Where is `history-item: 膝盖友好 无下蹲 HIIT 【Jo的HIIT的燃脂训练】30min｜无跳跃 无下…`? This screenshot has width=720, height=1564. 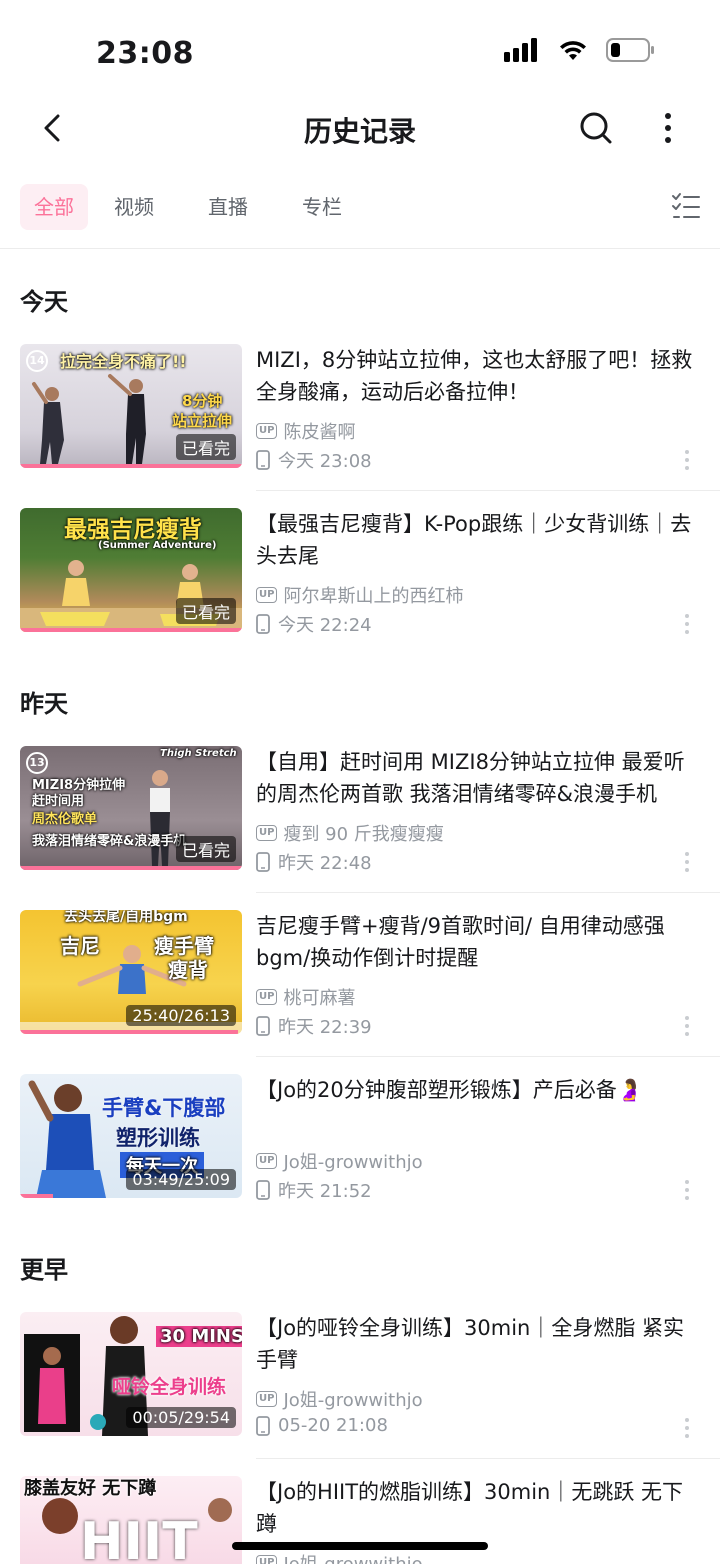 history-item: 膝盖友好 无下蹲 HIIT 【Jo的HIIT的燃脂训练】30min｜无跳跃 无下… is located at coordinates (360, 1520).